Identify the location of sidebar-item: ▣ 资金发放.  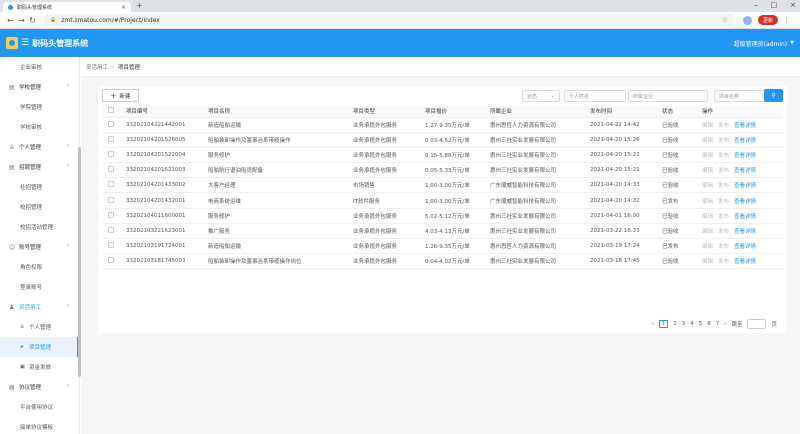
(39, 367).